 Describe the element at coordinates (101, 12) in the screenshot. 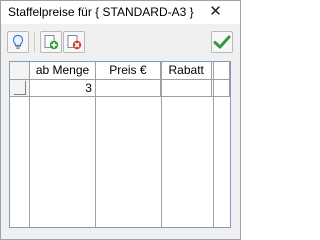

I see `window-title: Staffelpreise für { STANDARD-A3 }` at that location.